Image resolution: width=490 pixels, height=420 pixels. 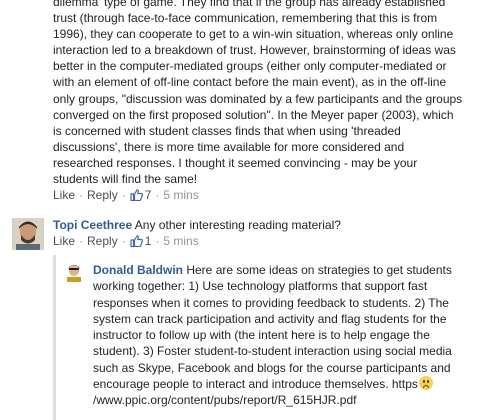 I want to click on comment-actions: Like · Reply · 1 · 5 mins, so click(x=263, y=241).